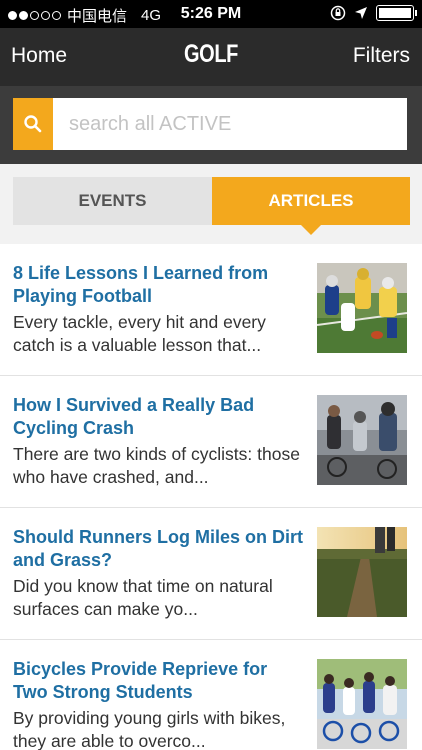 This screenshot has height=750, width=422. I want to click on navigation-bar: Home GOLF Filters, so click(211, 57).